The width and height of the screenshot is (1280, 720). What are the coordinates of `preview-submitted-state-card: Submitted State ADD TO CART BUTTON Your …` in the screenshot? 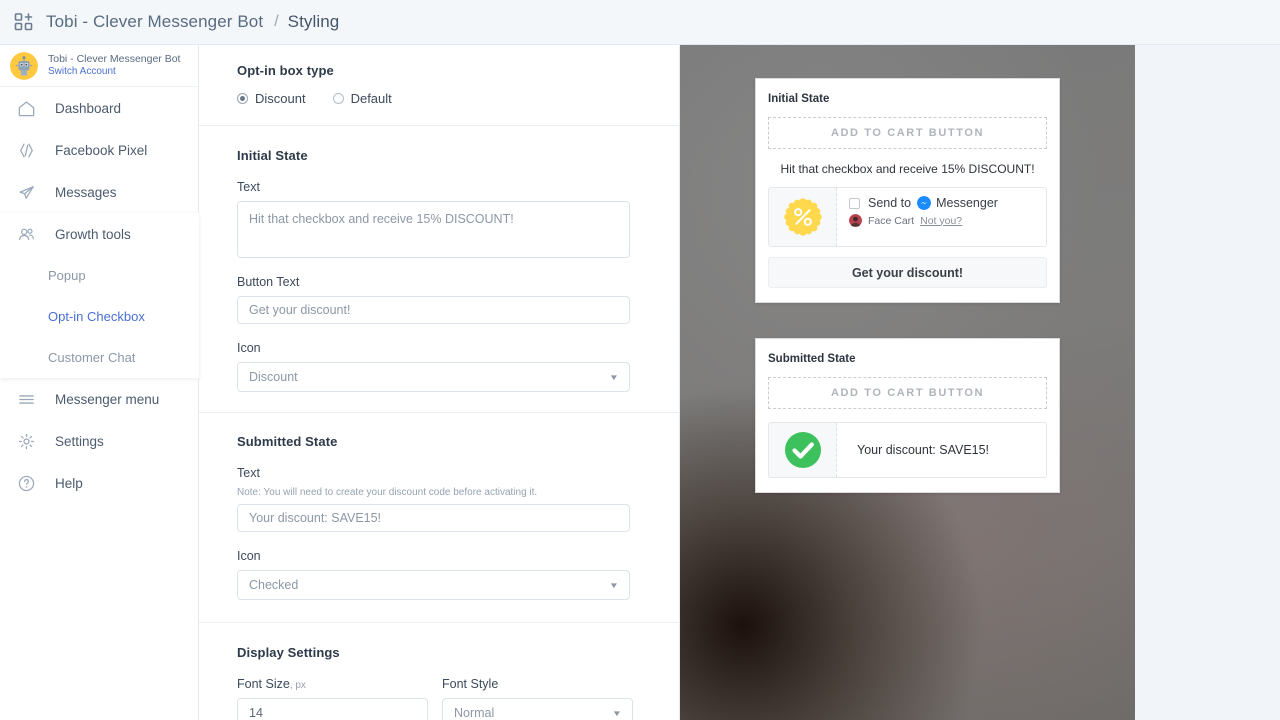 It's located at (907, 415).